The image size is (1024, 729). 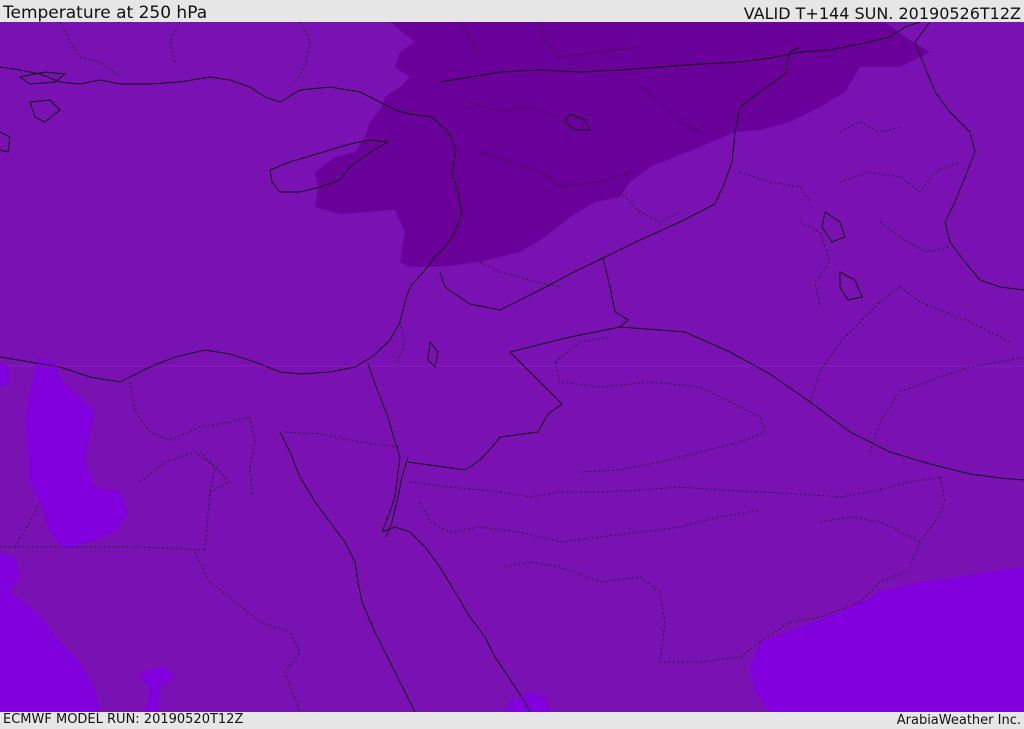 What do you see at coordinates (958, 720) in the screenshot?
I see `credit-label: ArabiaWeather Inc.` at bounding box center [958, 720].